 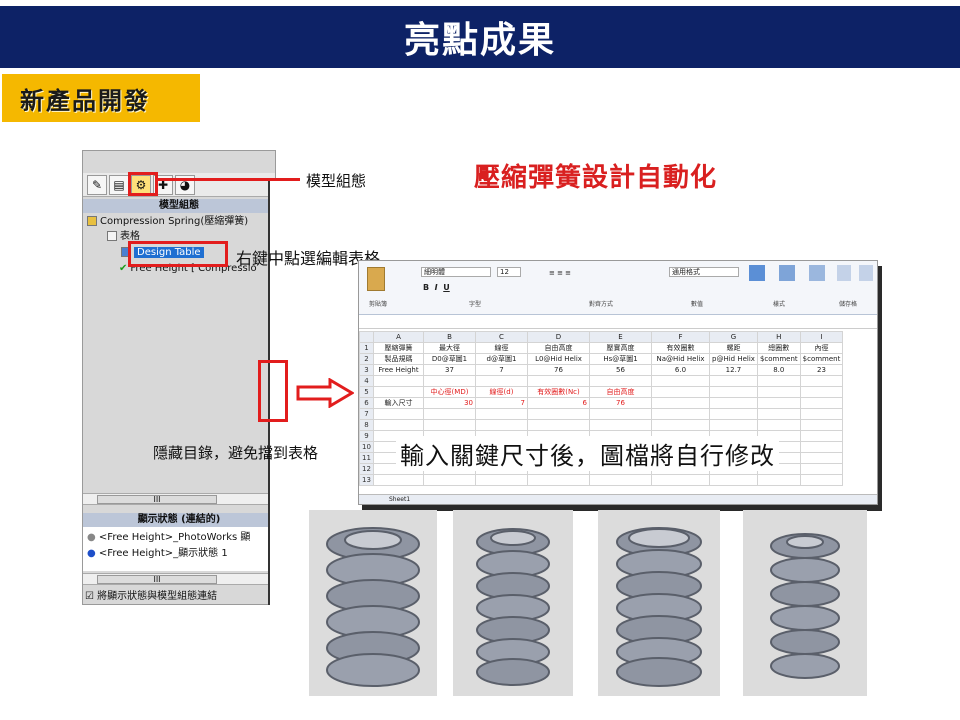 I want to click on column-header: F, so click(x=680, y=337).